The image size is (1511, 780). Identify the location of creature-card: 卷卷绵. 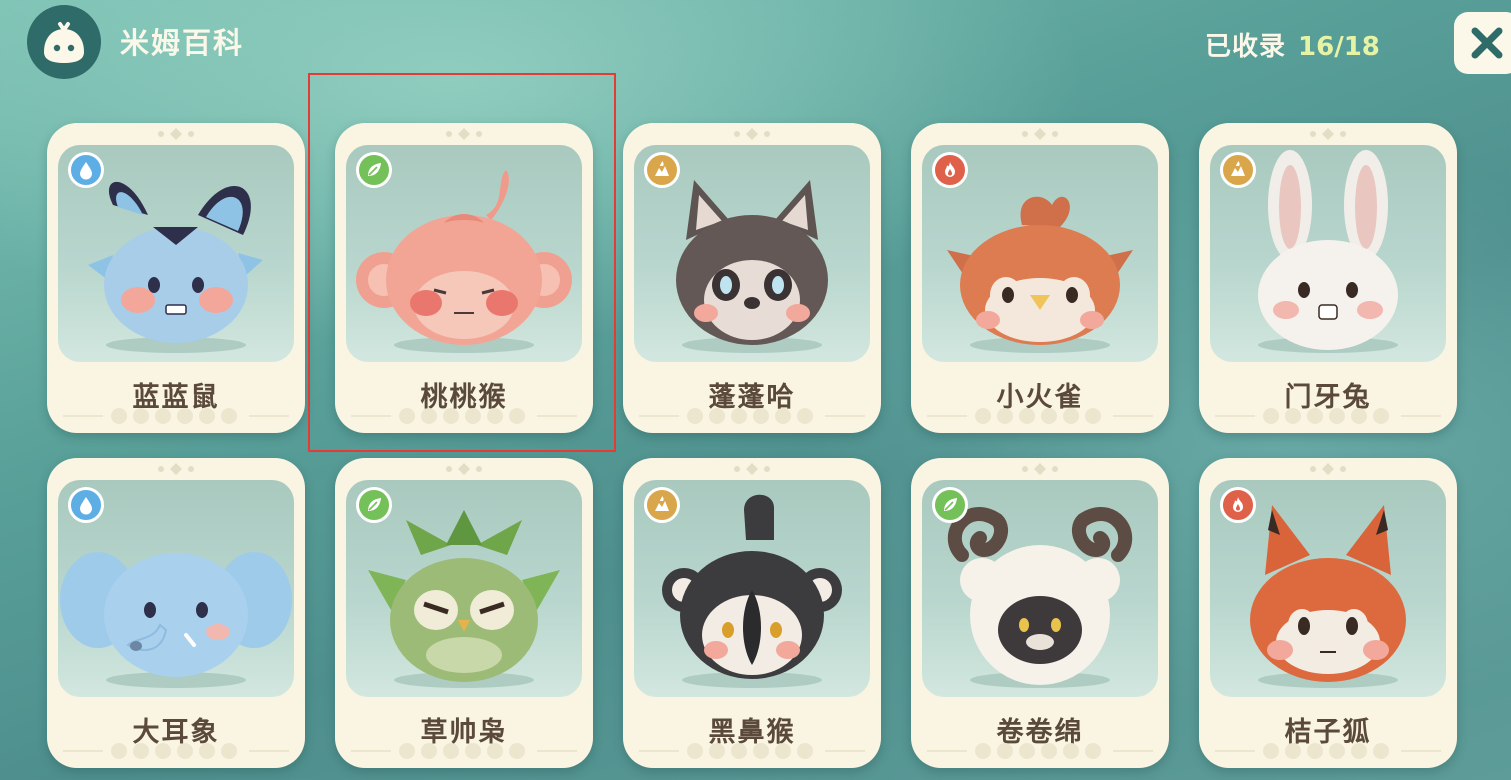
(1040, 613).